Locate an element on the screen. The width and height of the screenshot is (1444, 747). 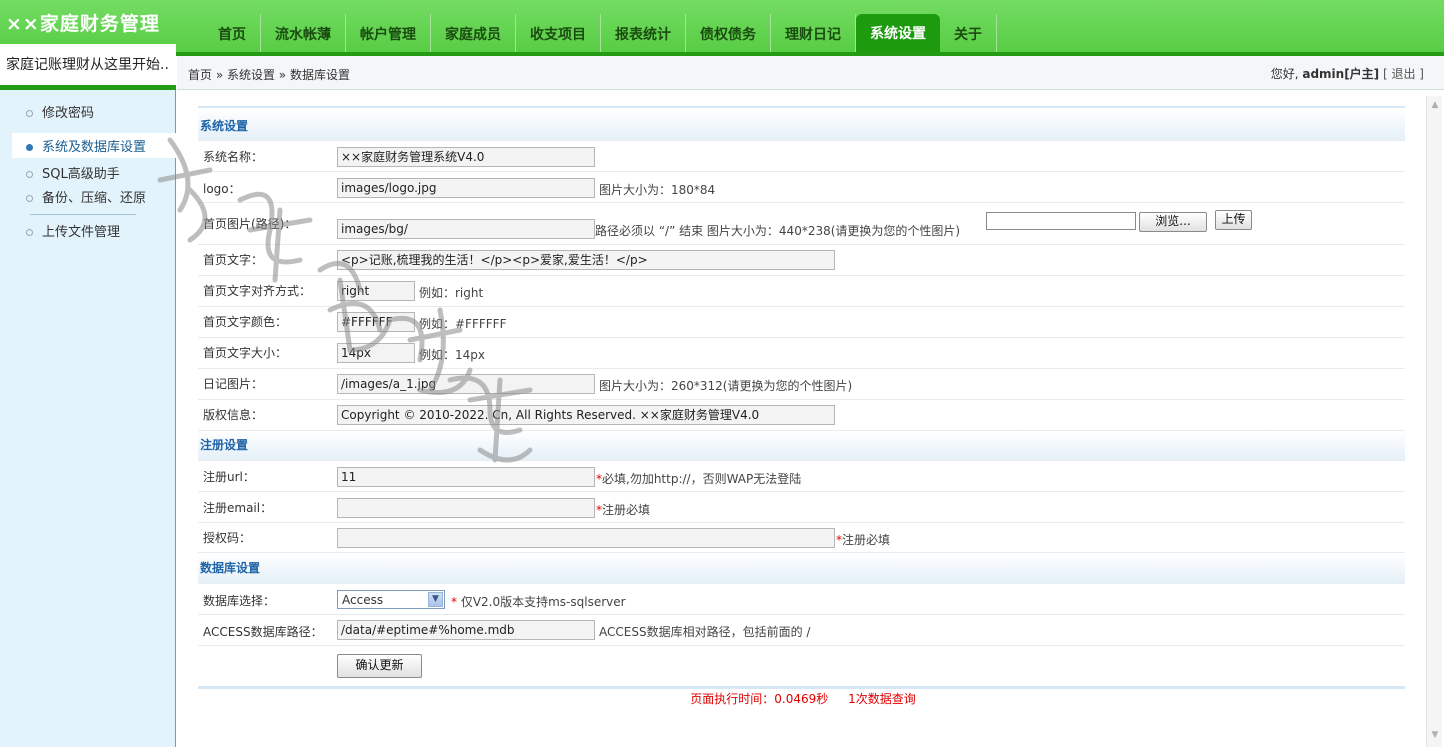
row-register-email: 注册email： *注册必填 is located at coordinates (801, 507).